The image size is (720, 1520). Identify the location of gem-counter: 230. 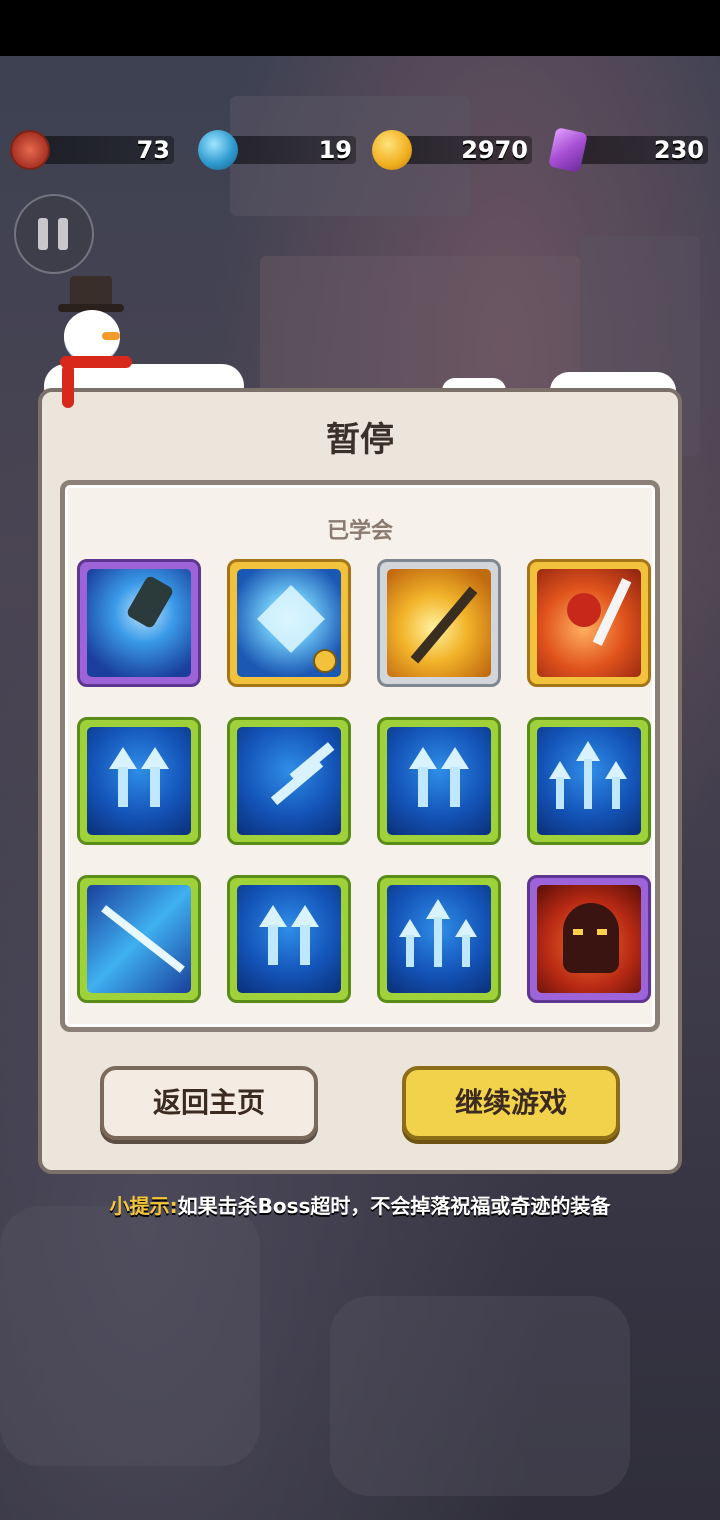
(628, 150).